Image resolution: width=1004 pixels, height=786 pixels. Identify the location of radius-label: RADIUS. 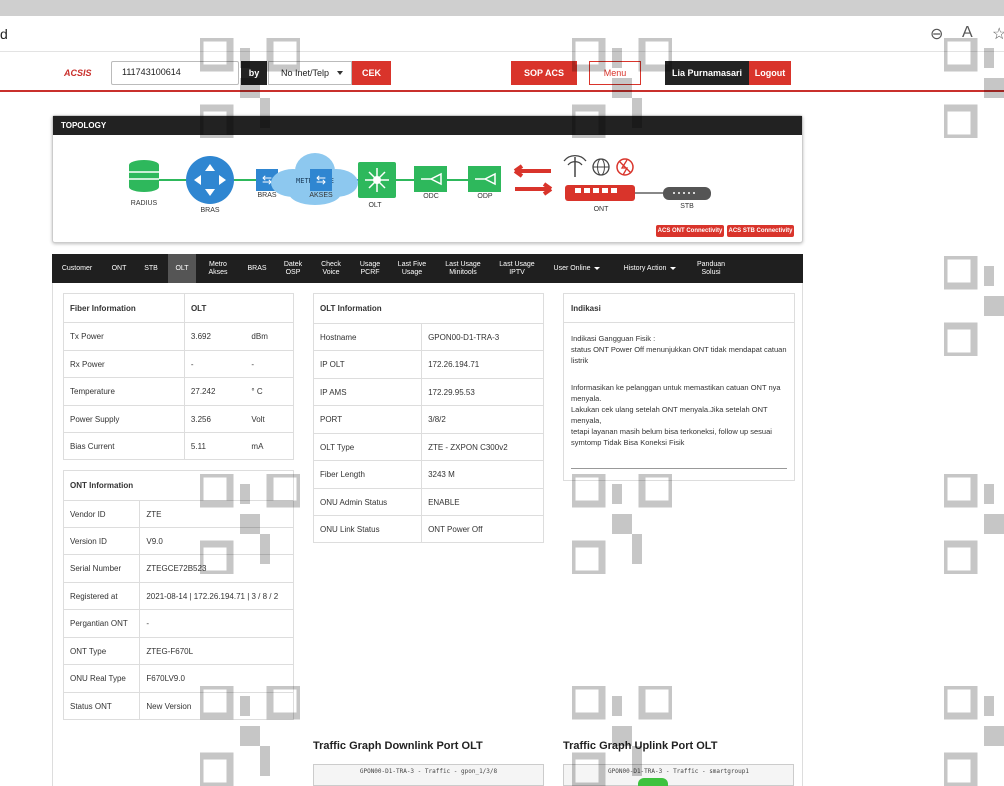
(144, 203).